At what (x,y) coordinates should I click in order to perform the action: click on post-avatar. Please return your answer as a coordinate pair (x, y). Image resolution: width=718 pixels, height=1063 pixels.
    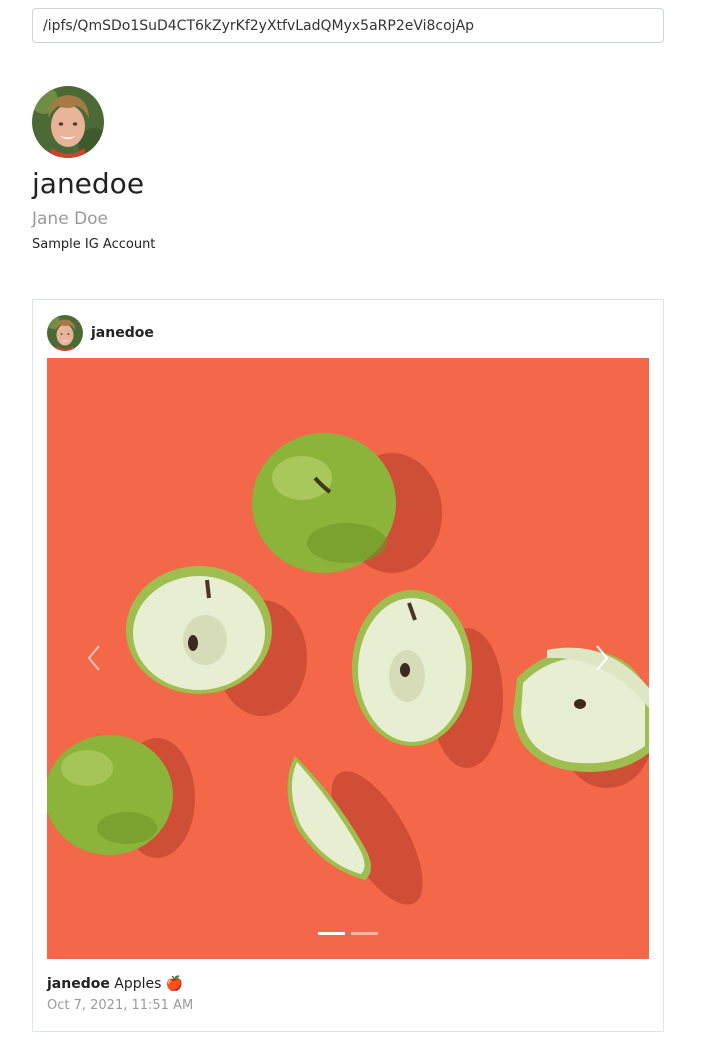
    Looking at the image, I should click on (65, 333).